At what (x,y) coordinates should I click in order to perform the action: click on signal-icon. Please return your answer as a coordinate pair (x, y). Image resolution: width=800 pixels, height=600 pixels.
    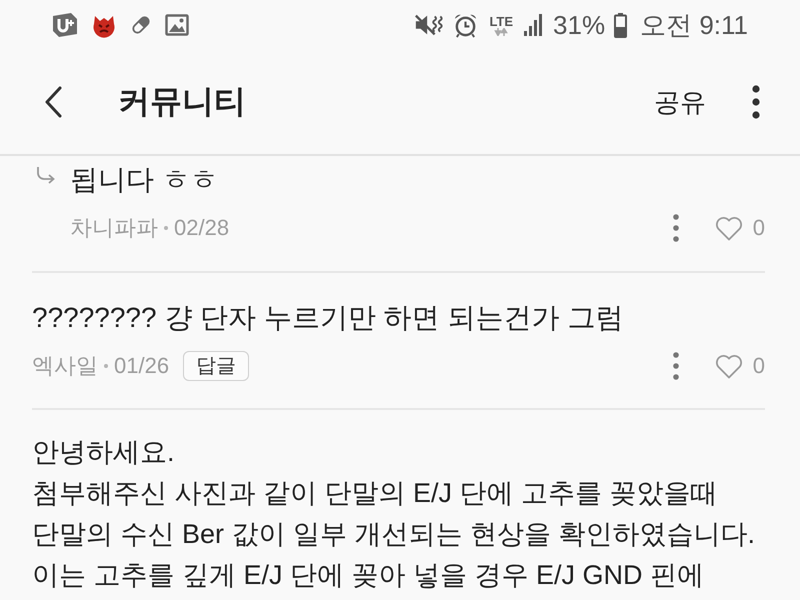
    Looking at the image, I should click on (534, 25).